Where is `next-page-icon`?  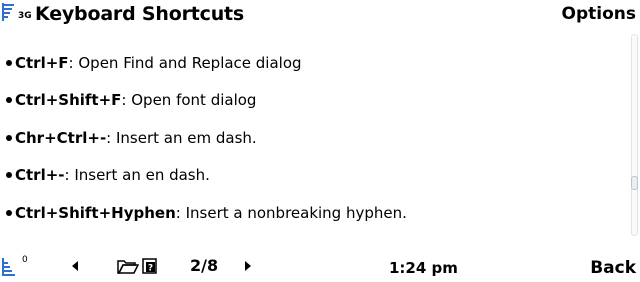 next-page-icon is located at coordinates (248, 266).